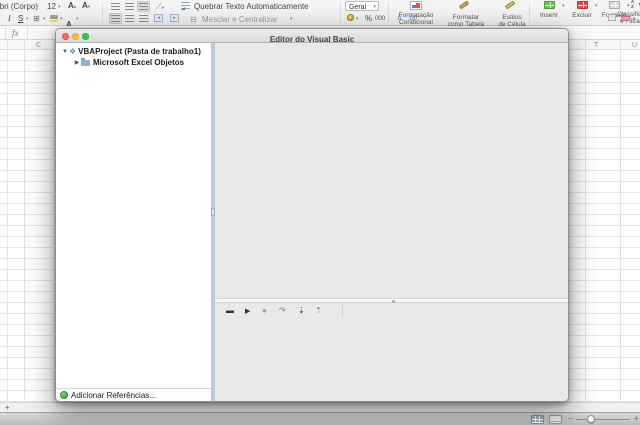  What do you see at coordinates (416, 5) in the screenshot?
I see `conditional-formatting-icon` at bounding box center [416, 5].